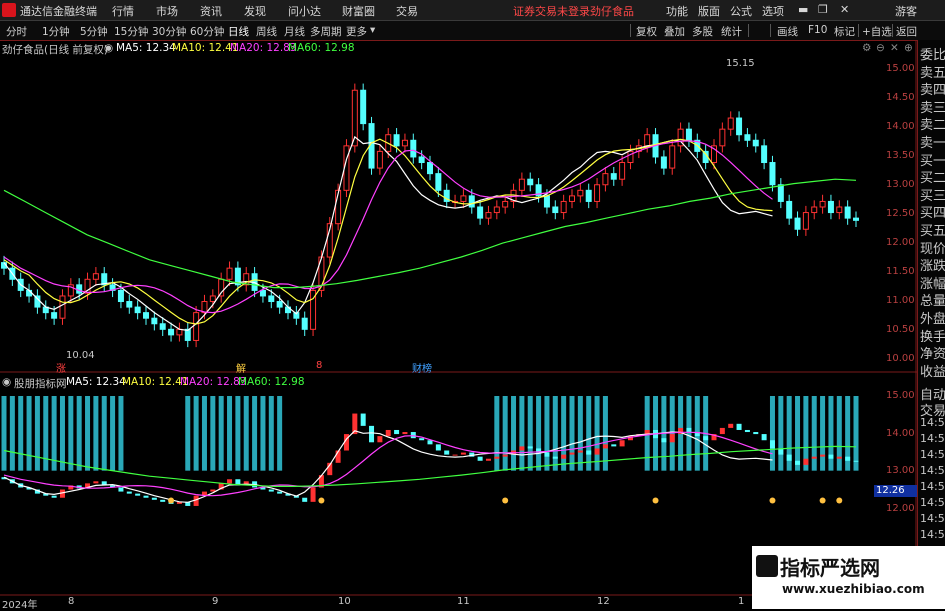  Describe the element at coordinates (900, 213) in the screenshot. I see `y-tick-main: 12.50` at that location.